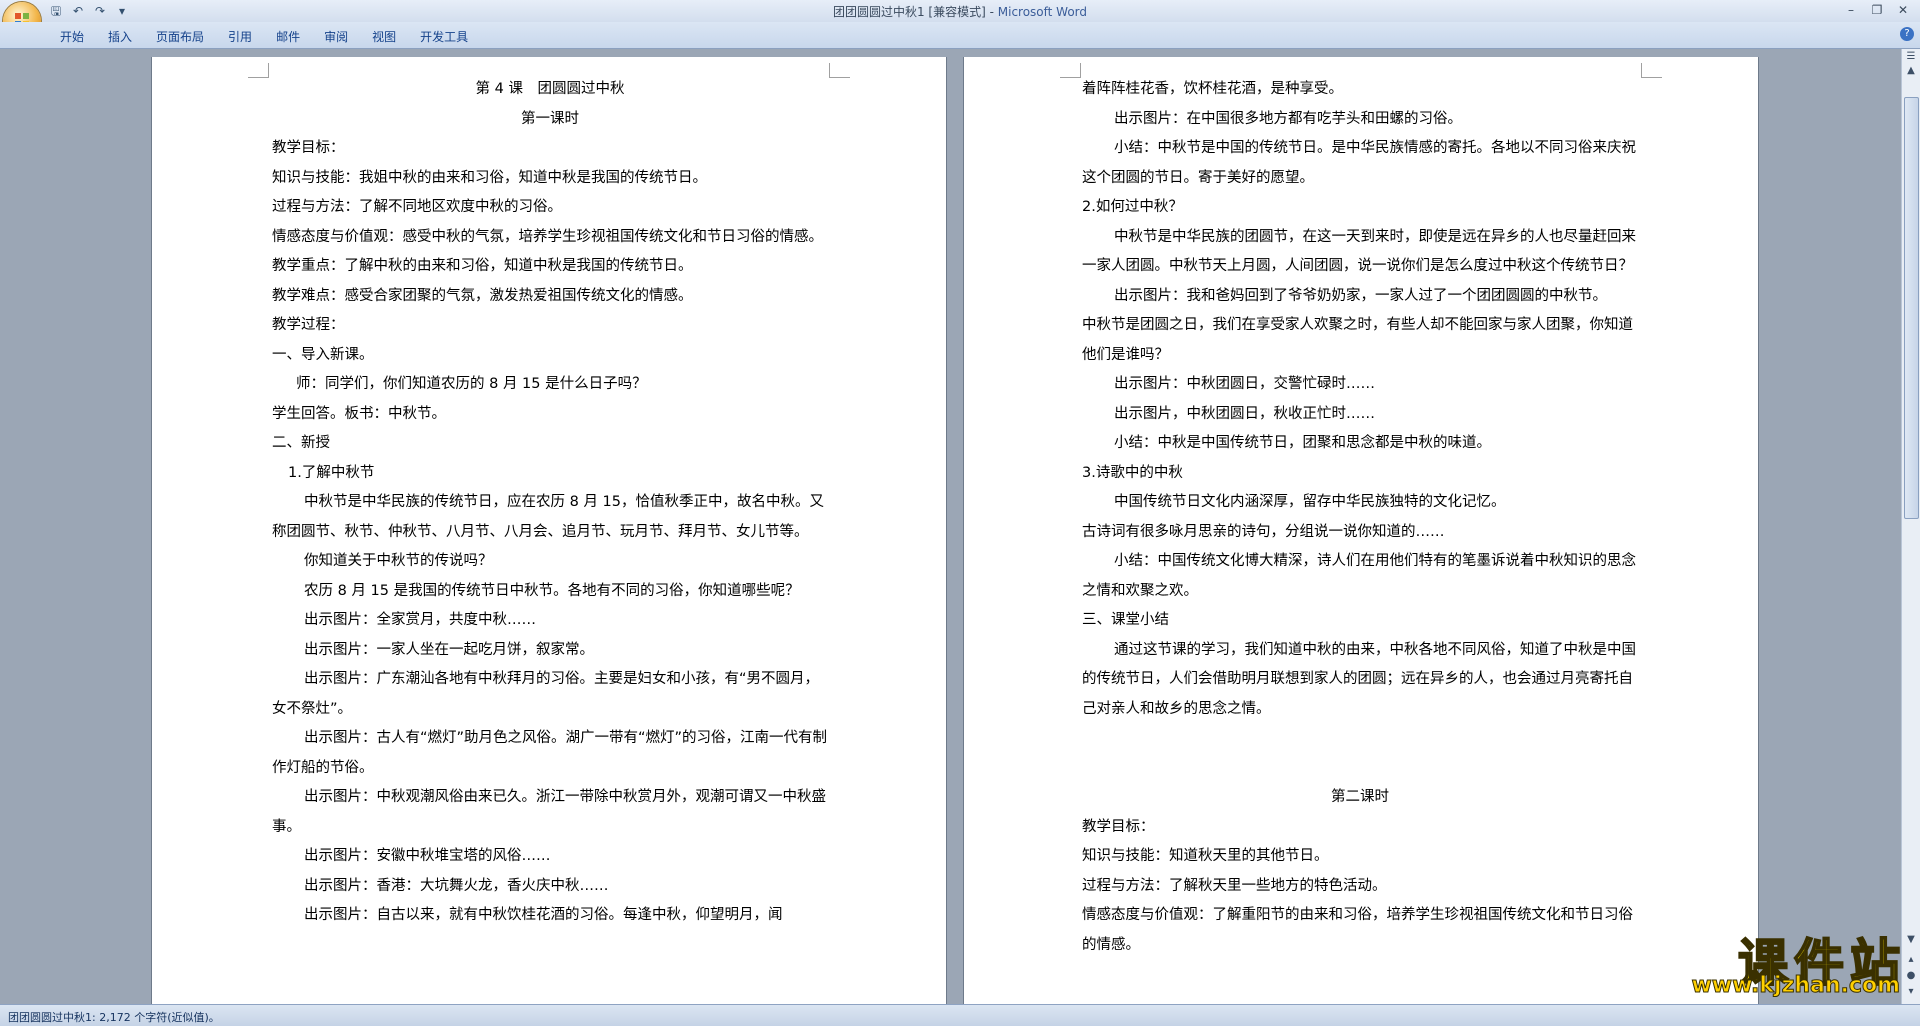 This screenshot has width=1920, height=1026. I want to click on paragraph: 你知道关于中秋节的传说吗？, so click(398, 561).